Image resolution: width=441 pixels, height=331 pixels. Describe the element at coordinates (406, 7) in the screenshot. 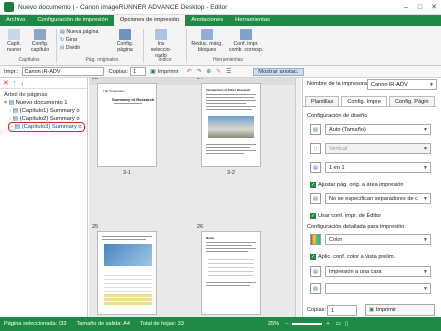

I see `minimize-button: –` at that location.